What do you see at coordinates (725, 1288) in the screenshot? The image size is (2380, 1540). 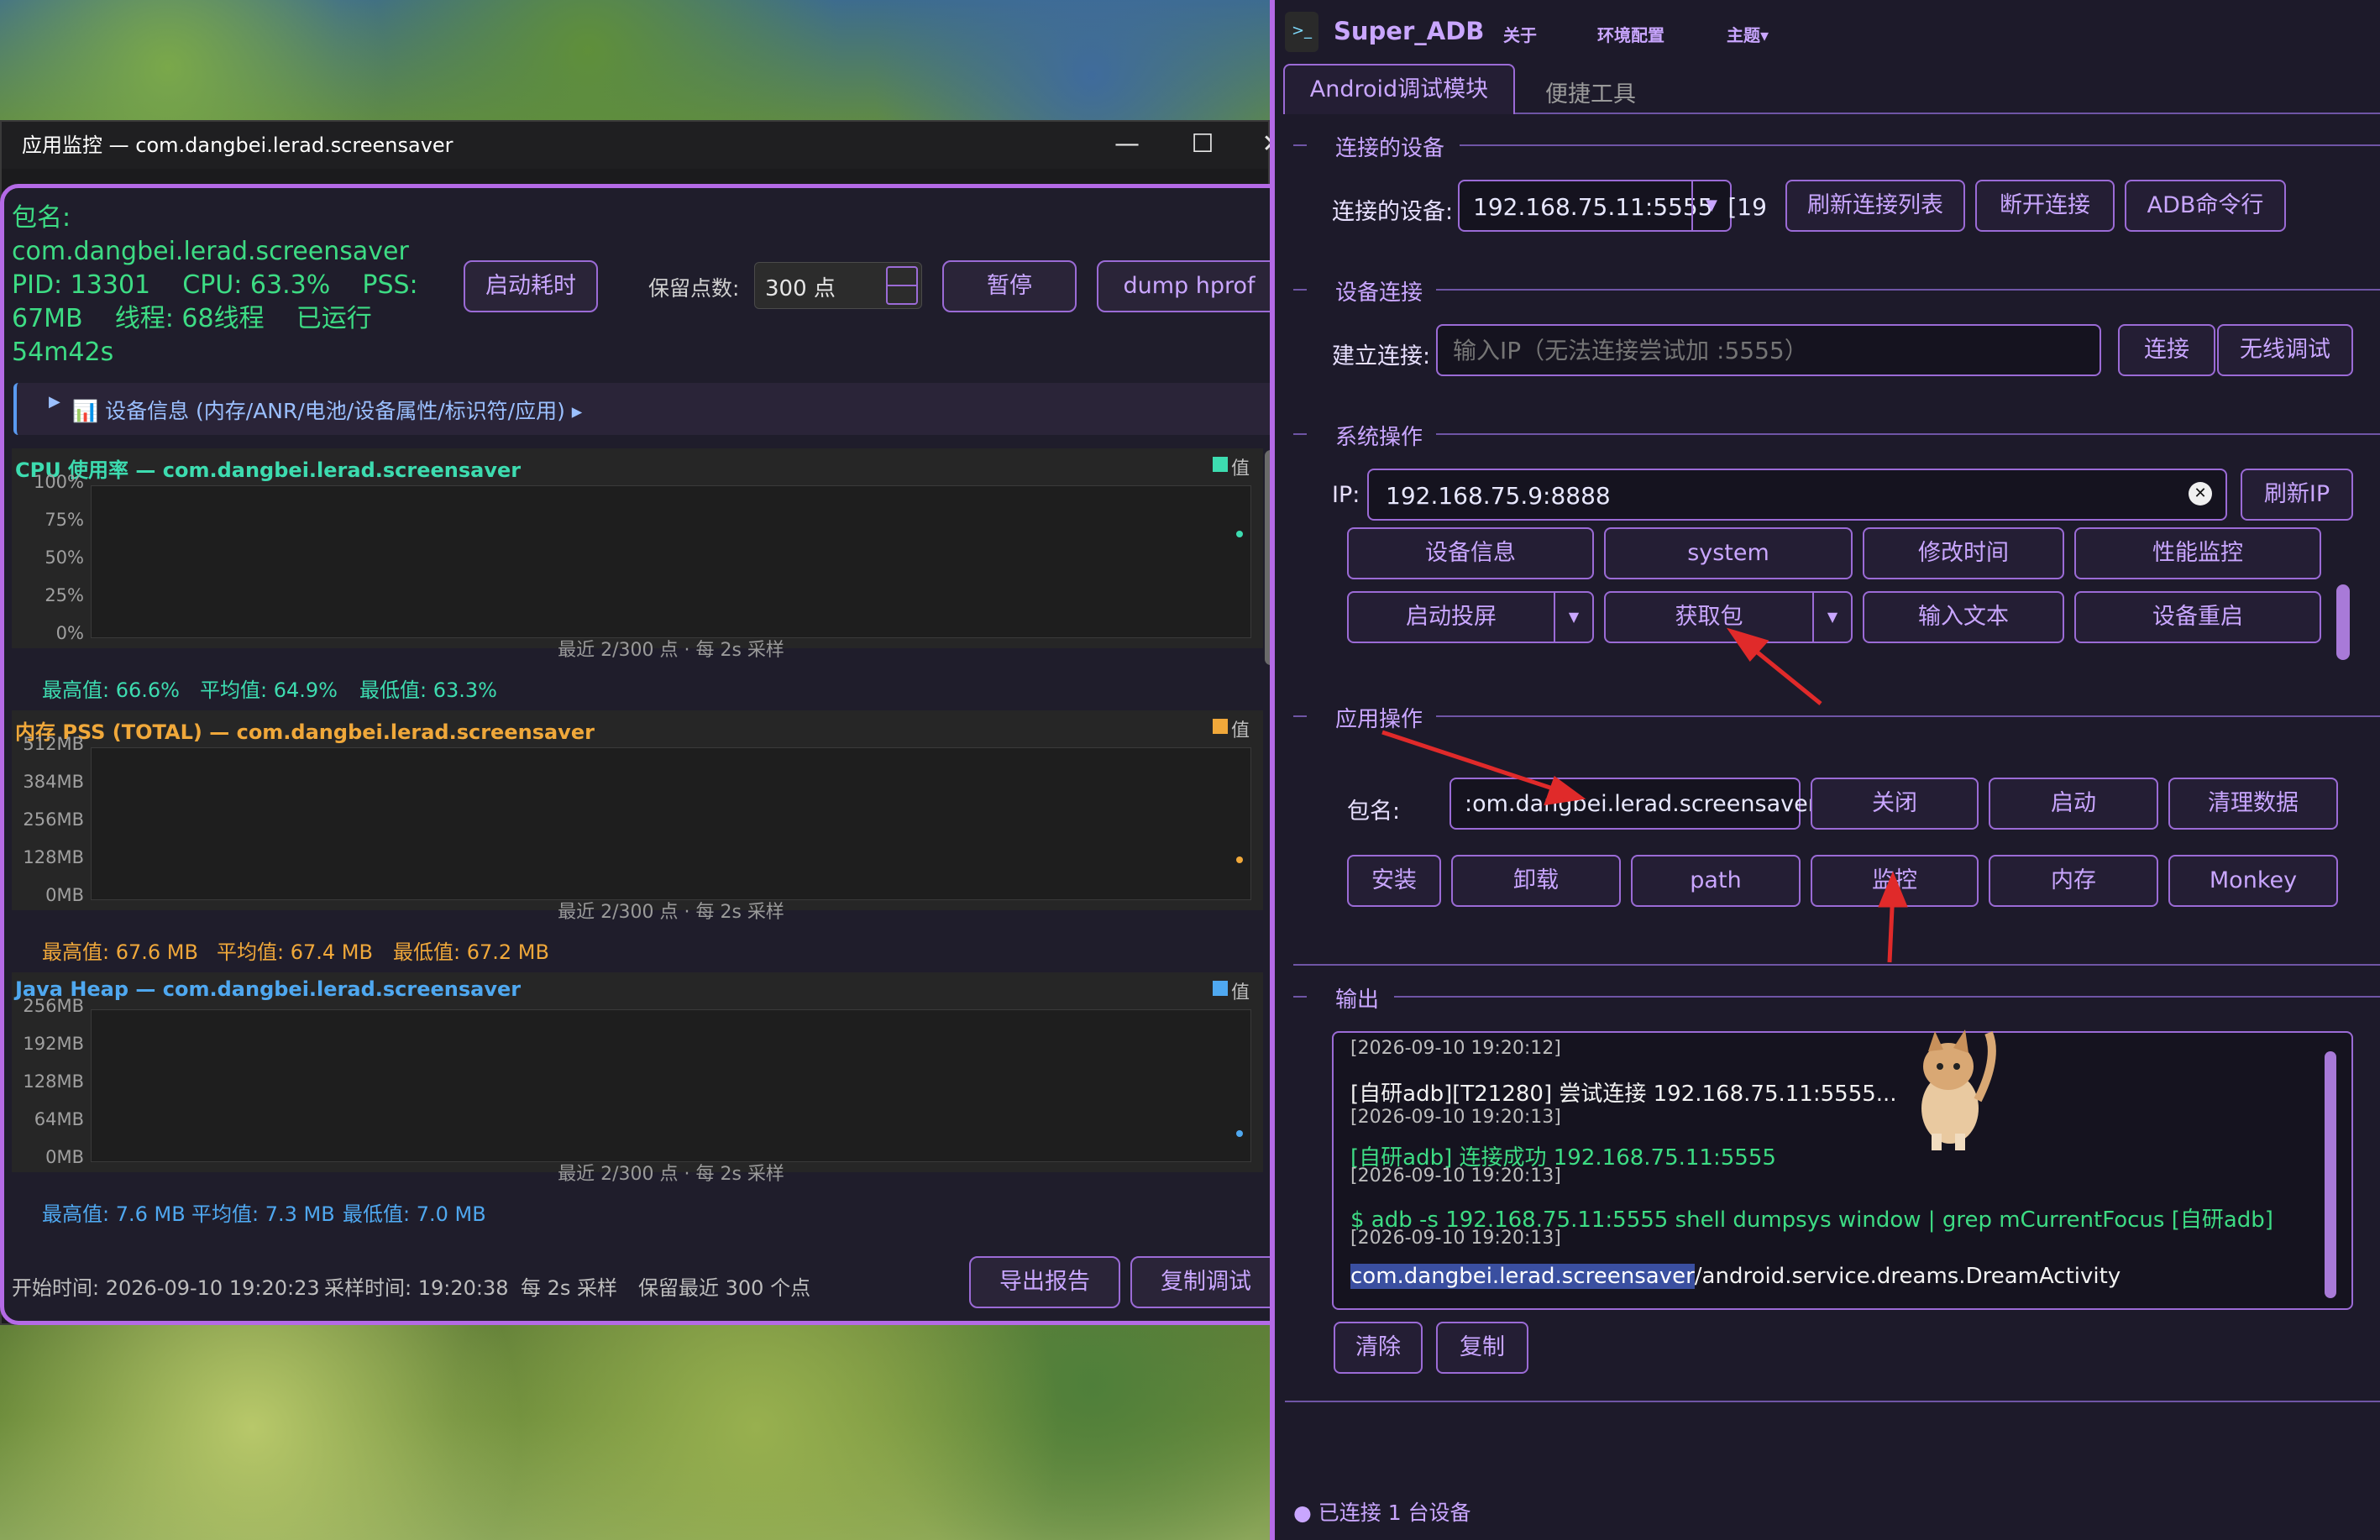 I see `keep-recent: 保留最近 300 个点` at bounding box center [725, 1288].